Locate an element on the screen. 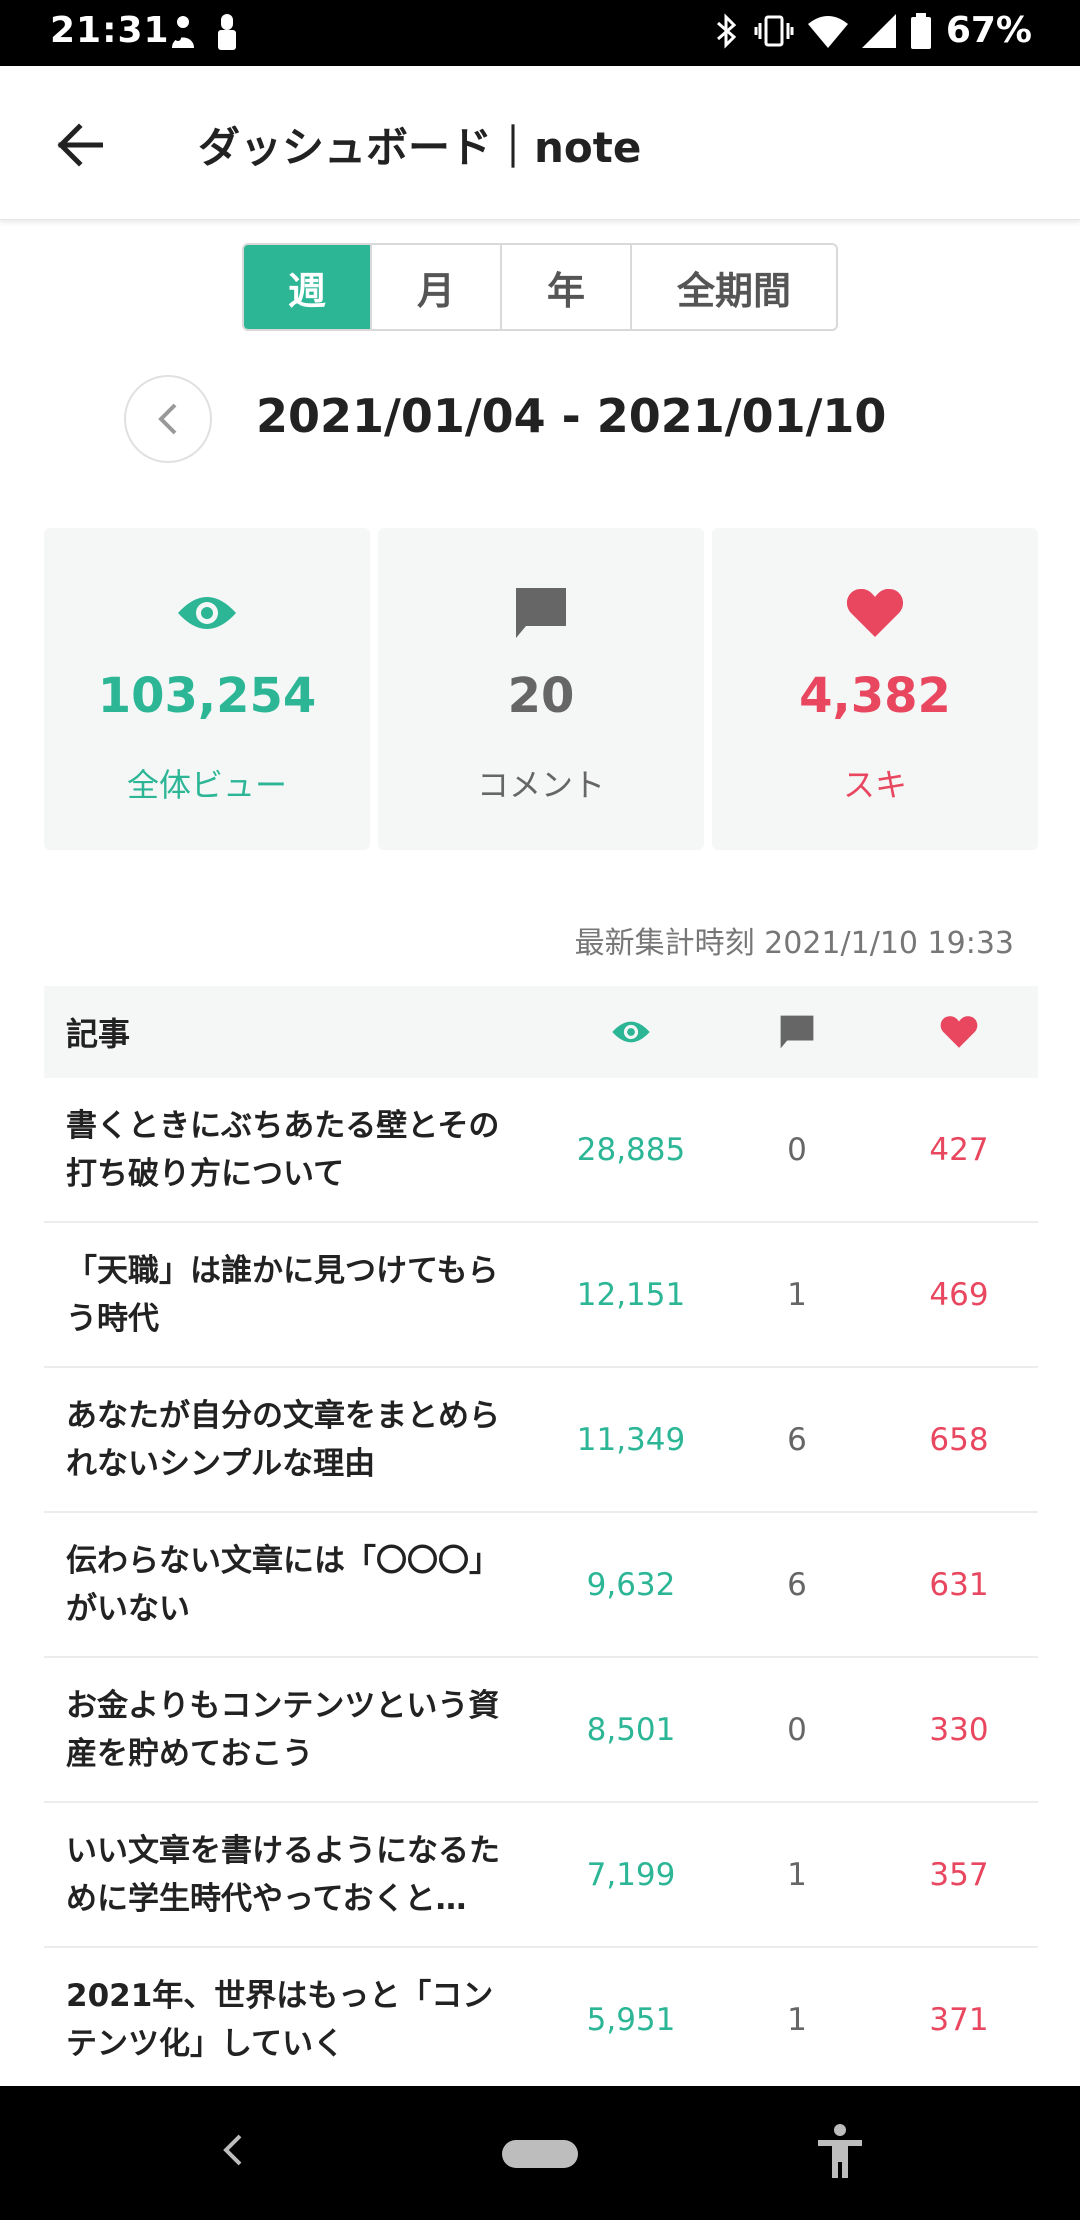  battery-percentage: 67% is located at coordinates (988, 30).